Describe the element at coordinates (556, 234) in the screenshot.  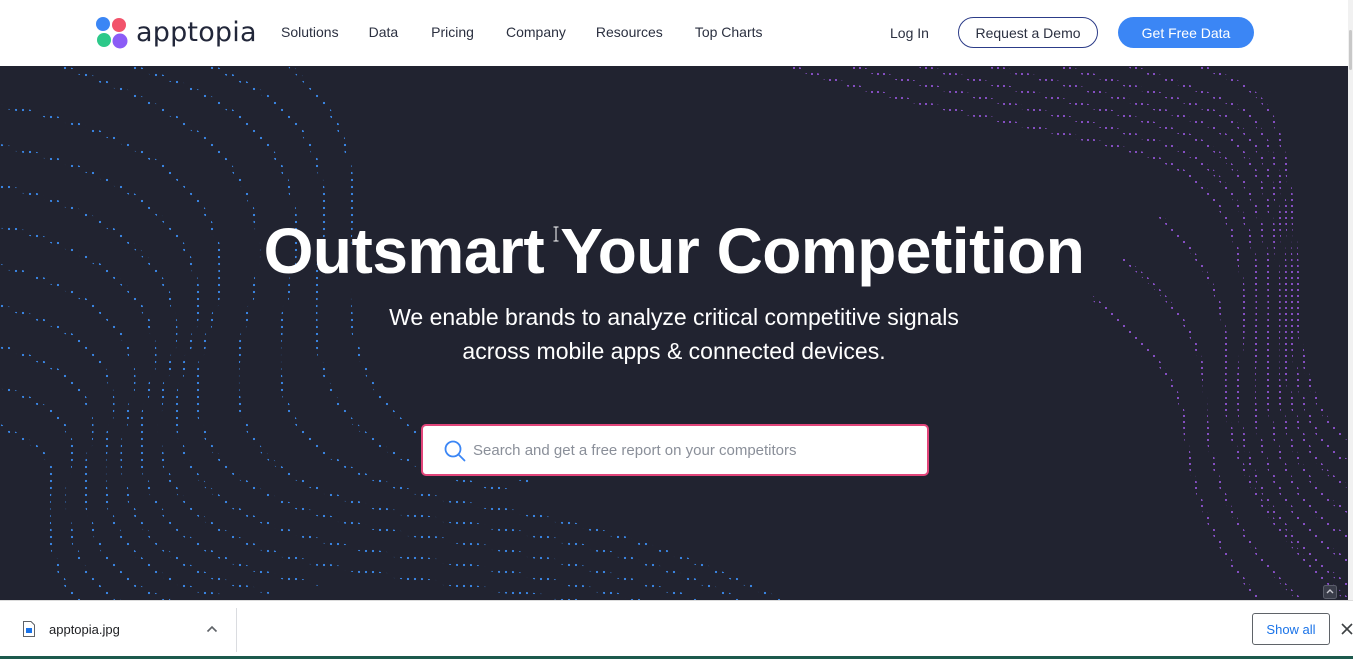
I see `text-cursor-icon` at that location.